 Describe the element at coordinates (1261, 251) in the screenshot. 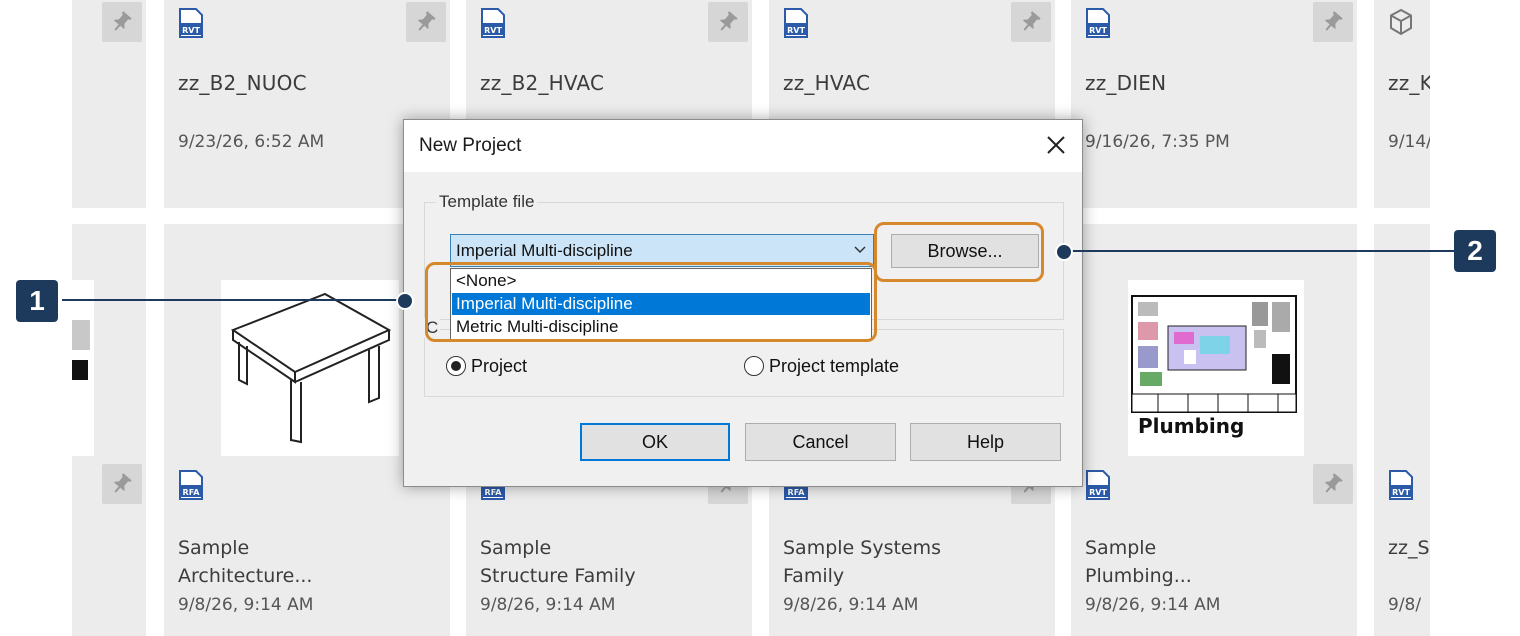

I see `callout-2-line` at that location.